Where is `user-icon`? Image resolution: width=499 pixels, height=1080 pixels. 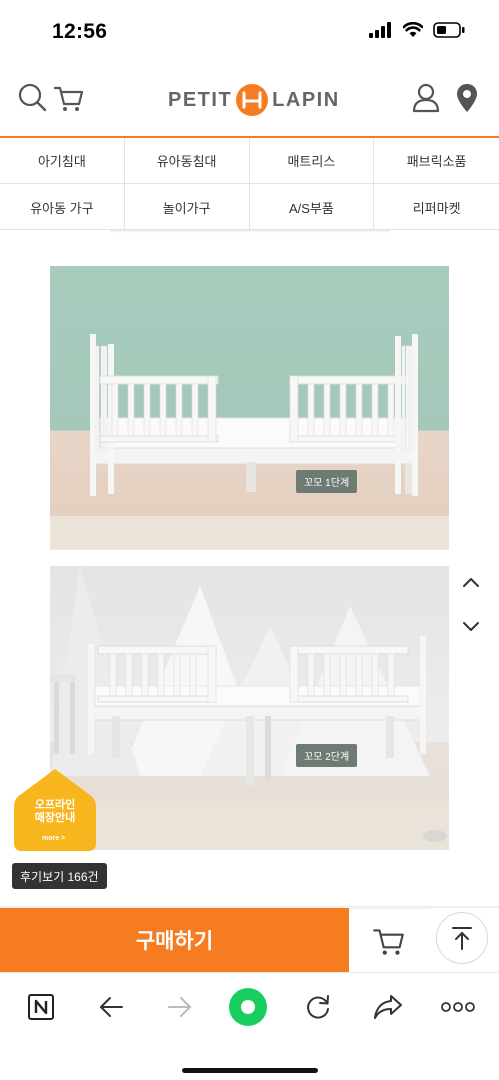
user-icon is located at coordinates (426, 98).